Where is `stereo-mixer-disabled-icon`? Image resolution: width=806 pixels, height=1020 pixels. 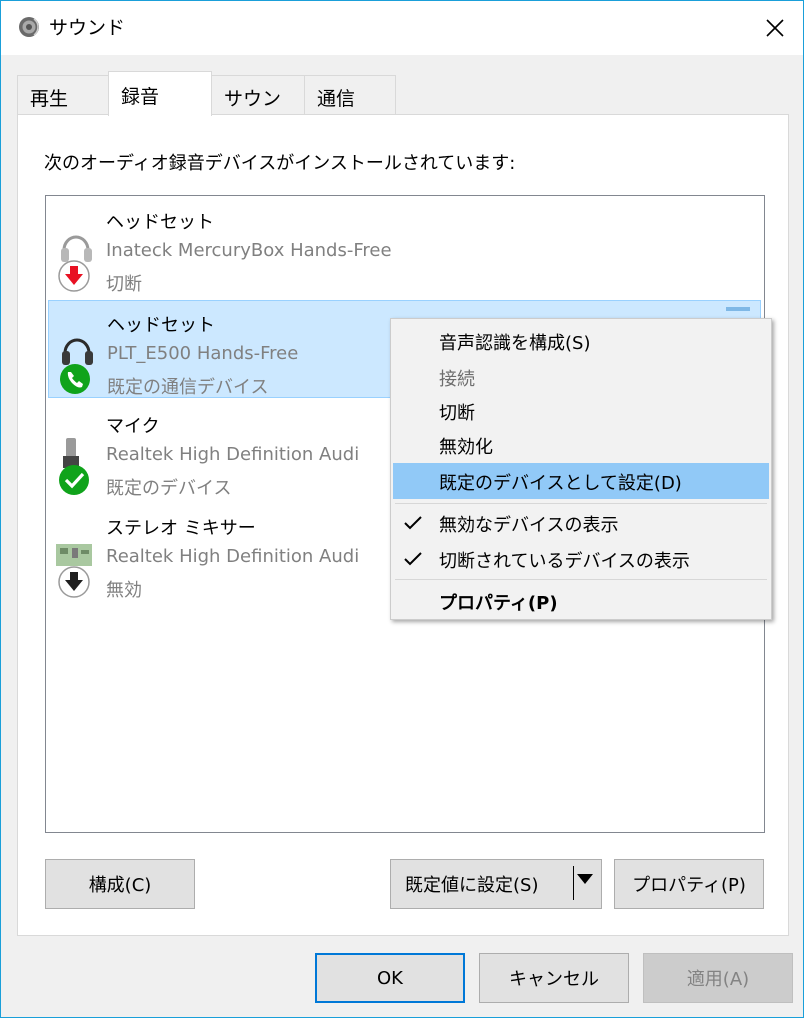
stereo-mixer-disabled-icon is located at coordinates (74, 571).